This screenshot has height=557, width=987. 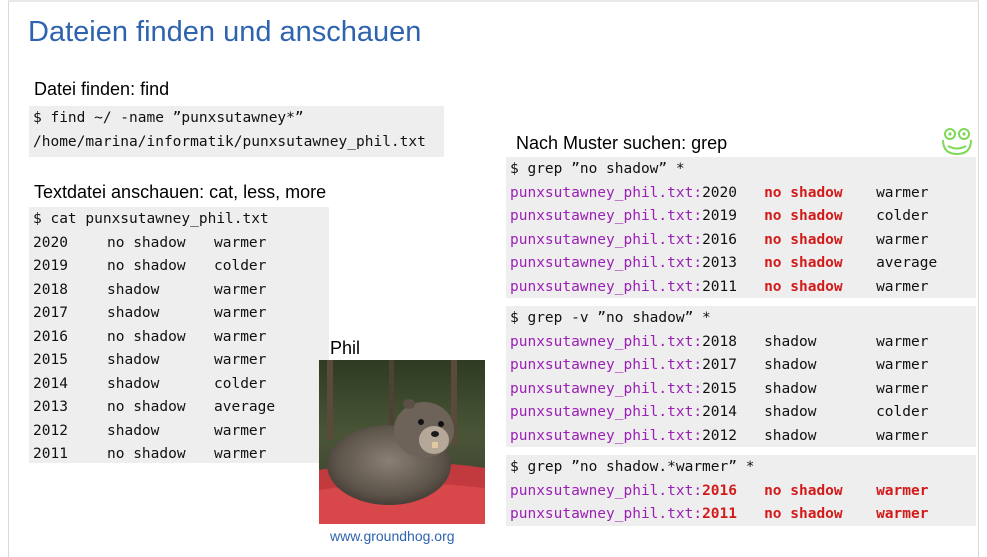 I want to click on year-cell: 2018, so click(x=50, y=289).